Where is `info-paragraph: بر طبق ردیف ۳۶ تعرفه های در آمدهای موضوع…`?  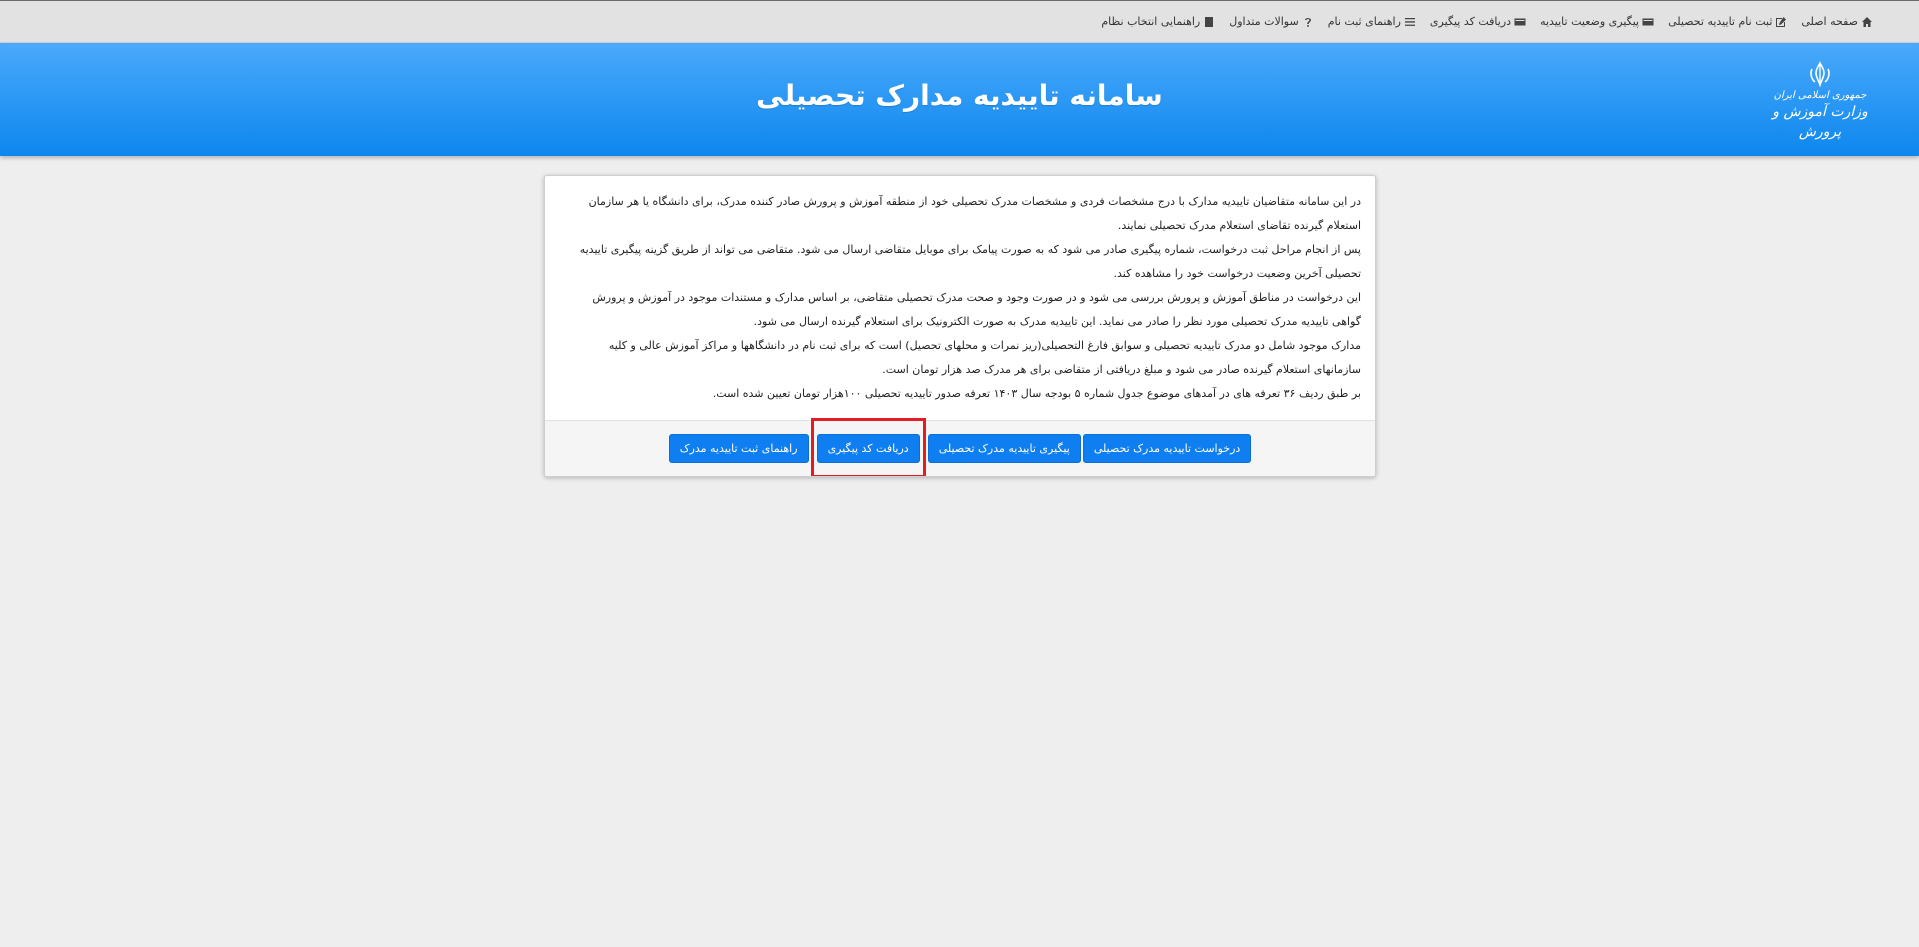
info-paragraph: بر طبق ردیف ۳۶ تعرفه های در آمدهای موضوع… is located at coordinates (1036, 393).